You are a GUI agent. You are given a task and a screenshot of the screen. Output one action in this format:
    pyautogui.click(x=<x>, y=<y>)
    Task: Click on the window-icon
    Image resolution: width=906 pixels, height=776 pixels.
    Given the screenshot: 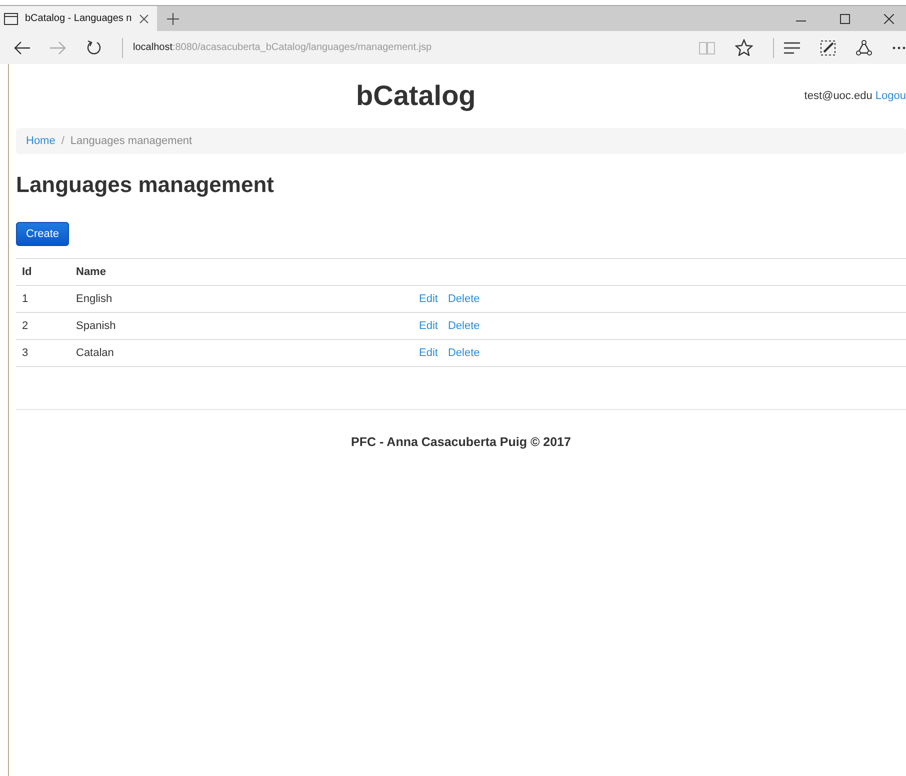 What is the action you would take?
    pyautogui.click(x=11, y=18)
    